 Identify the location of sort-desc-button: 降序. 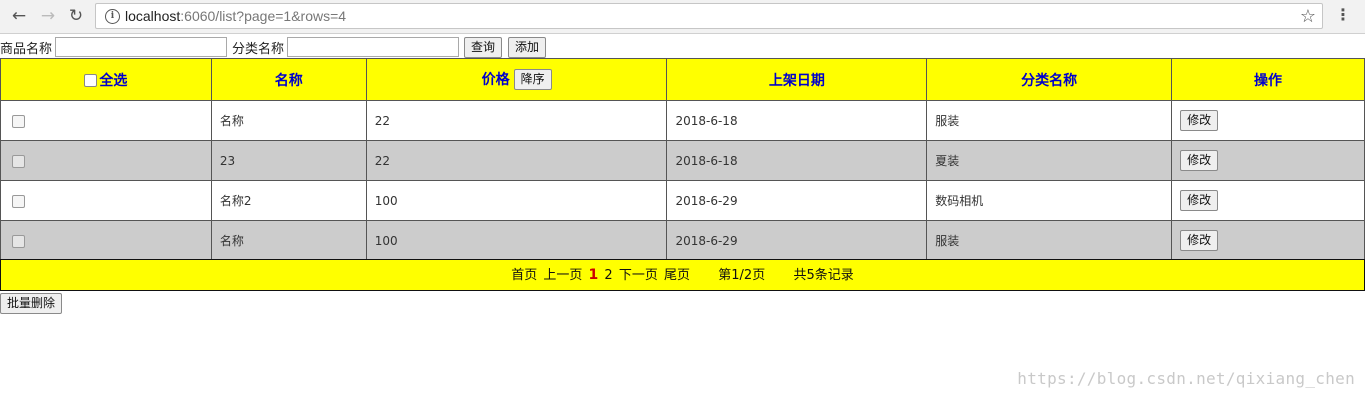
(532, 80).